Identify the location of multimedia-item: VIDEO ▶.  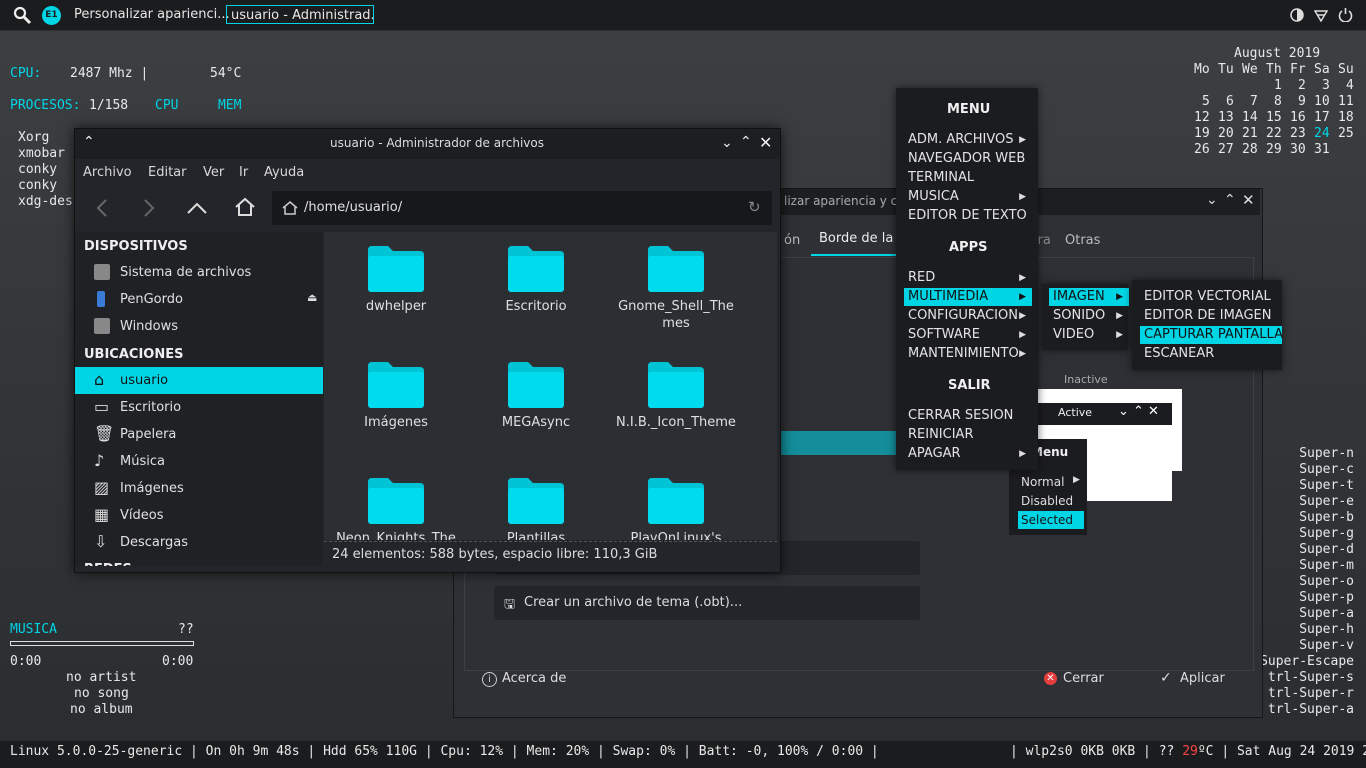
(1089, 335).